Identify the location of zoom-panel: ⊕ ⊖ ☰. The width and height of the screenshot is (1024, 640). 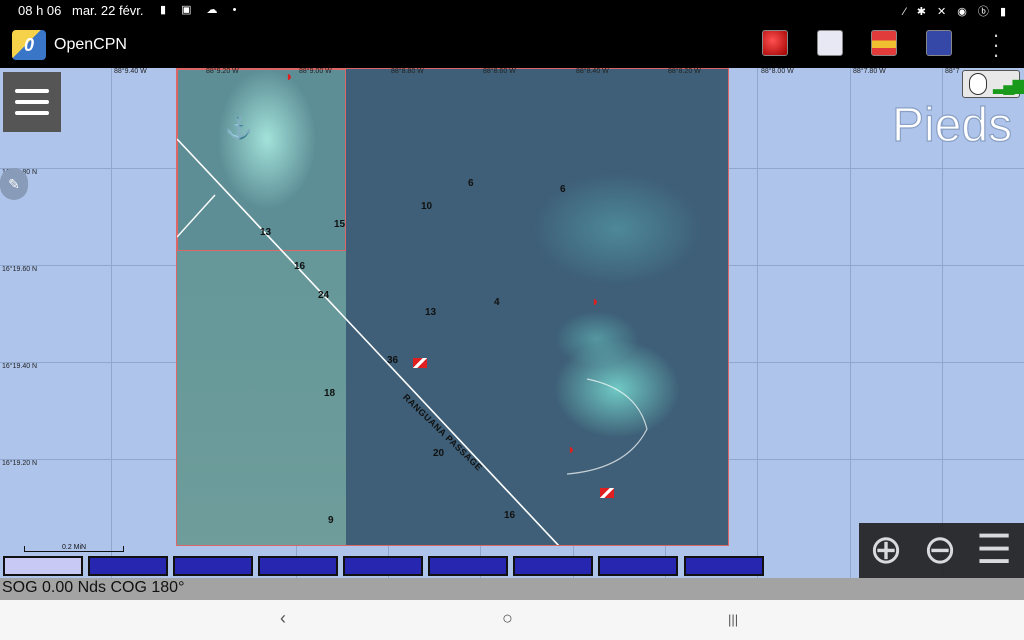
(941, 550).